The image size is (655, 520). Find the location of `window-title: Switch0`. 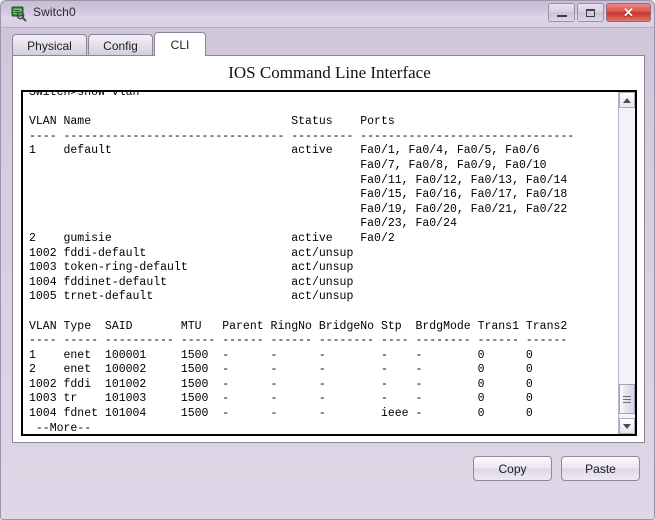

window-title: Switch0 is located at coordinates (54, 12).